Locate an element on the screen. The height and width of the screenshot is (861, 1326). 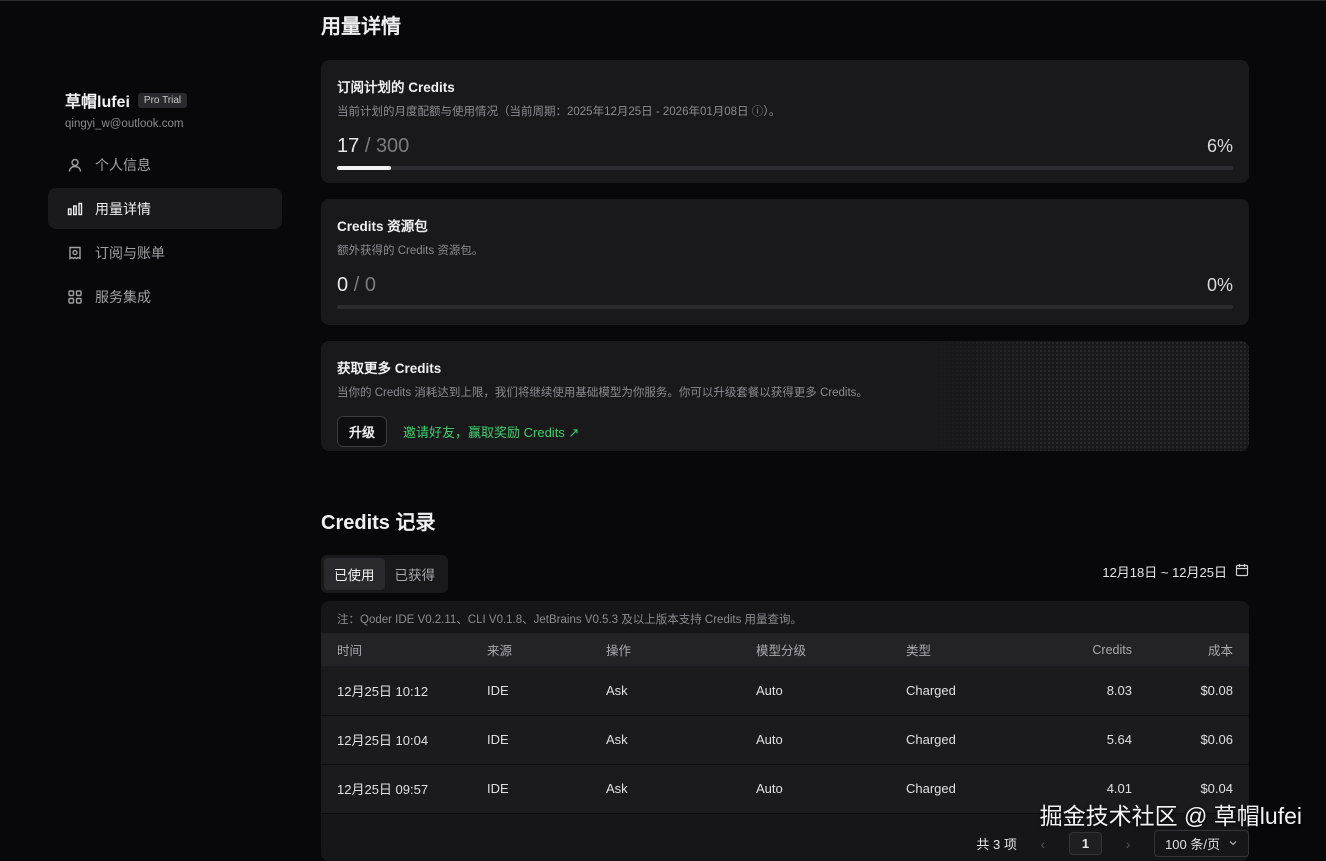
user-row: 草帽lufei Pro Trial is located at coordinates (165, 100).